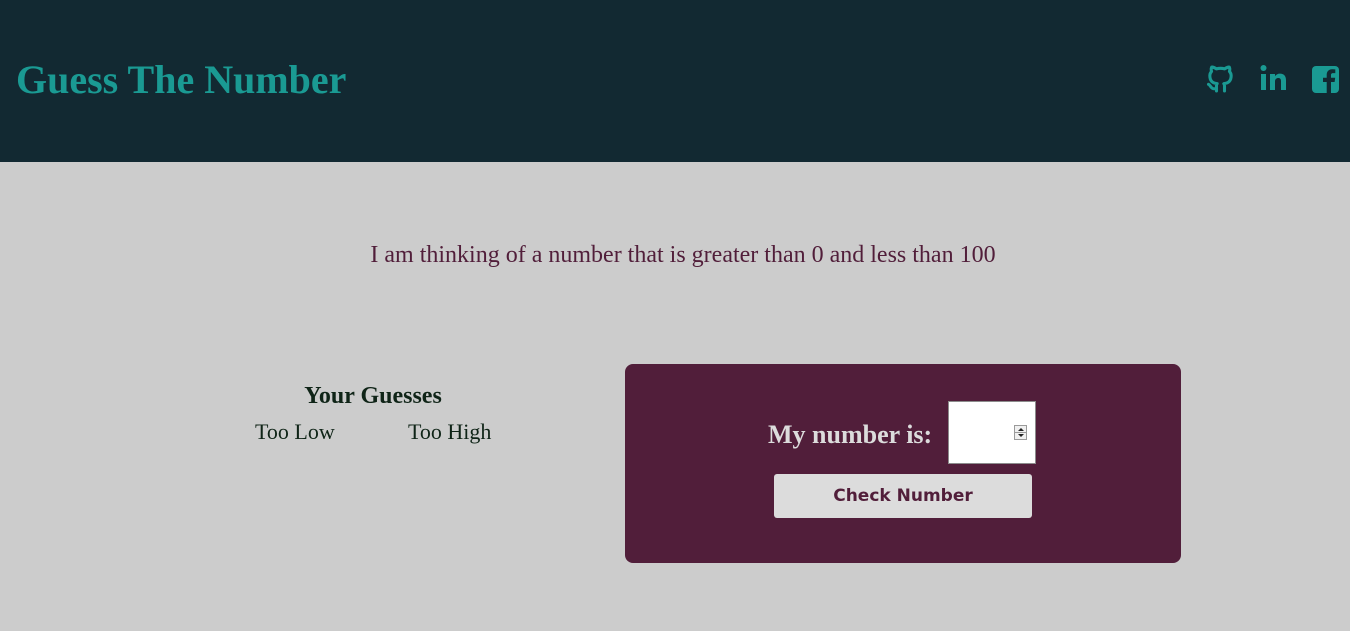 Image resolution: width=1350 pixels, height=631 pixels. Describe the element at coordinates (373, 396) in the screenshot. I see `guesses-title: Your Guesses` at that location.